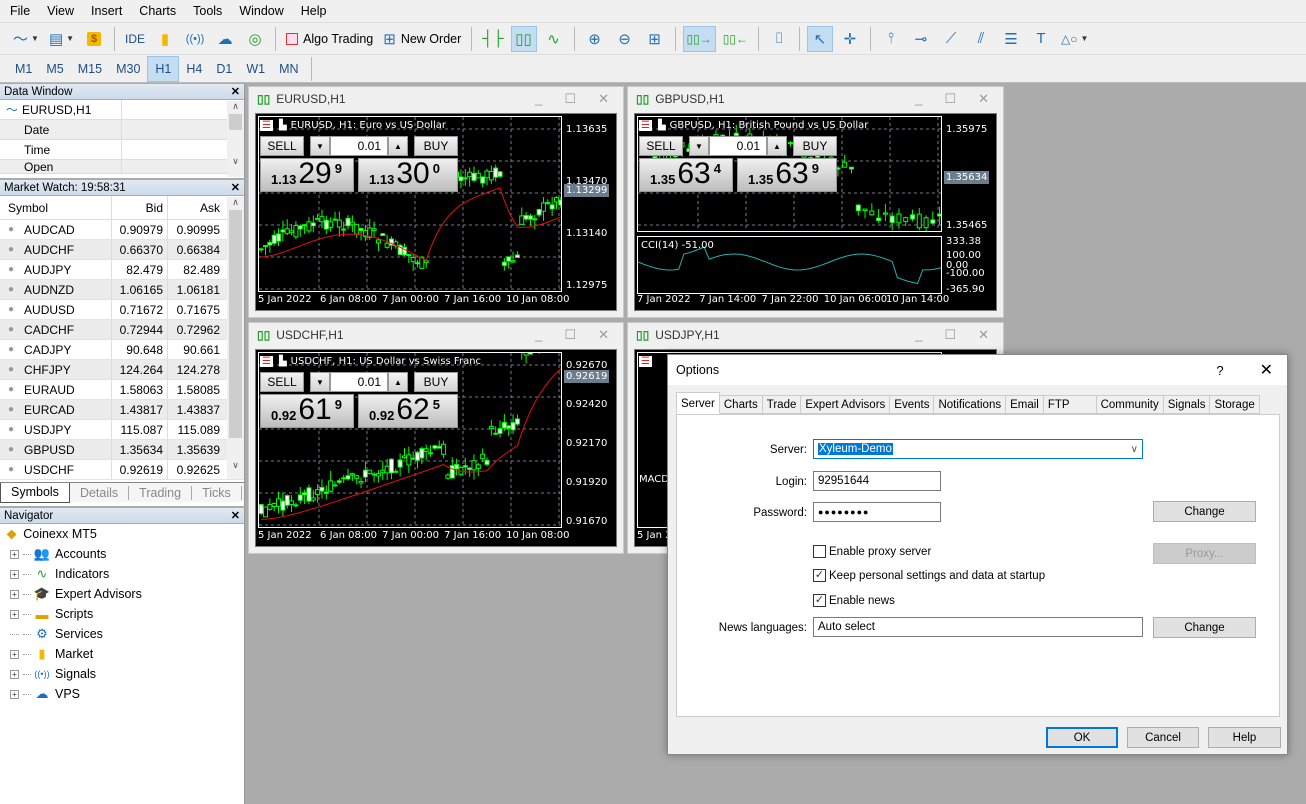  I want to click on market-watch-row: ● CADCHF 0.72944 0.72962, so click(122, 330).